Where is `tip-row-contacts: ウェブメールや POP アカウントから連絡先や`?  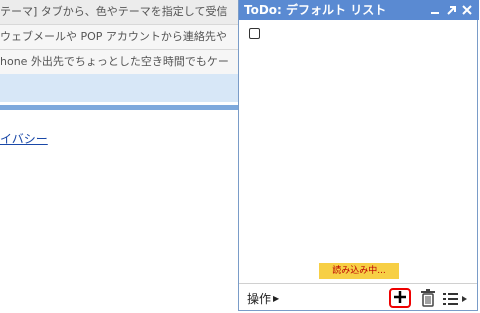
tip-row-contacts: ウェブメールや POP アカウントから連絡先や is located at coordinates (119, 37).